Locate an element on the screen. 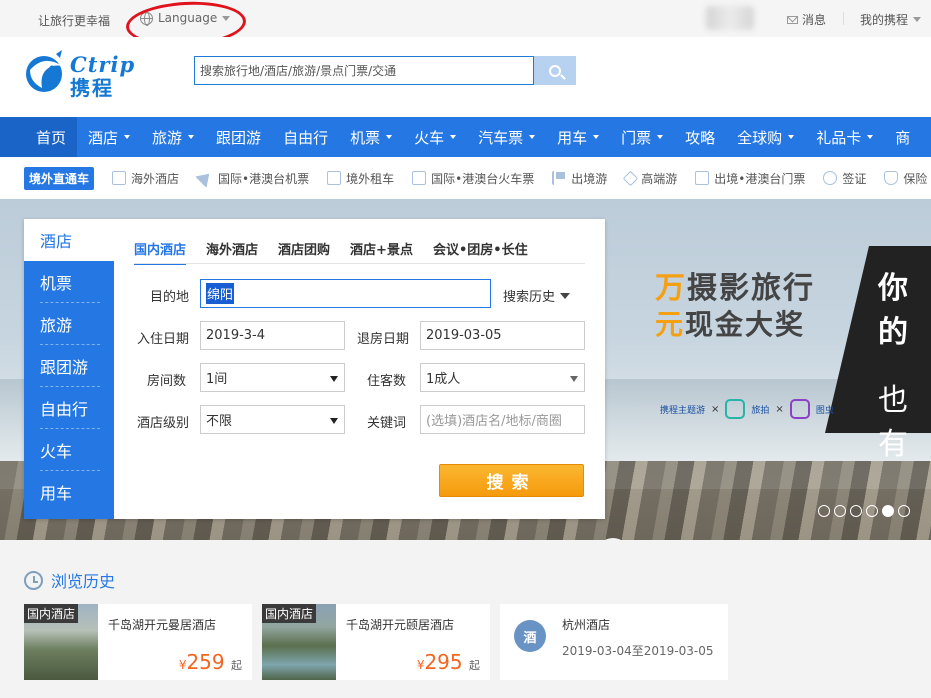  sub-nav-item: 签证 is located at coordinates (844, 178).